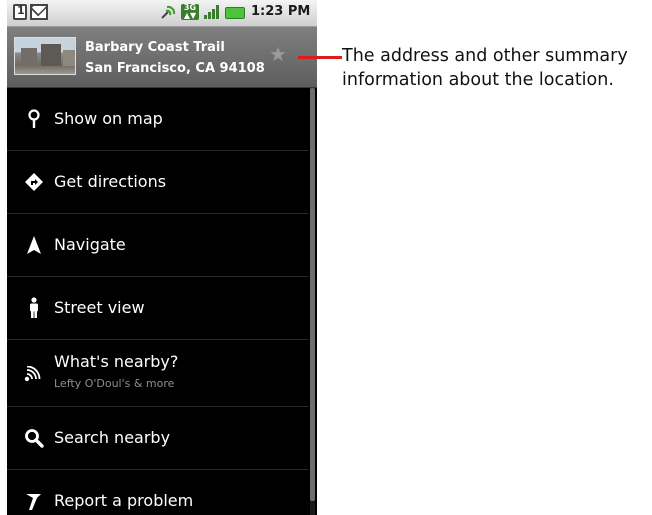  Describe the element at coordinates (320, 57) in the screenshot. I see `callout-line` at that location.